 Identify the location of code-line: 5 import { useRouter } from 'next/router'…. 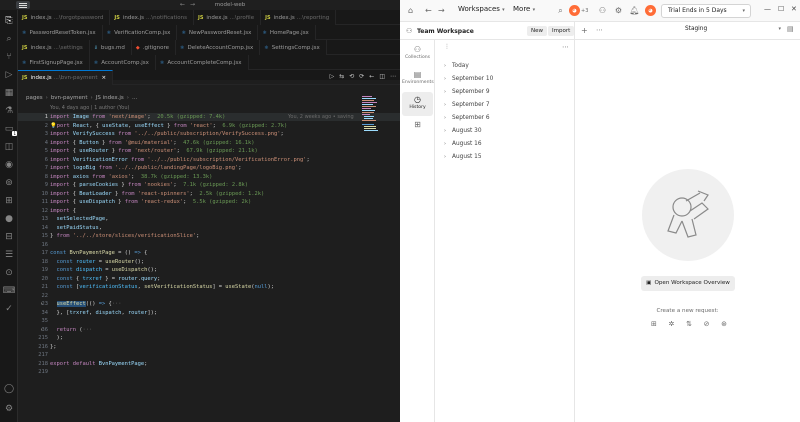
(209, 151).